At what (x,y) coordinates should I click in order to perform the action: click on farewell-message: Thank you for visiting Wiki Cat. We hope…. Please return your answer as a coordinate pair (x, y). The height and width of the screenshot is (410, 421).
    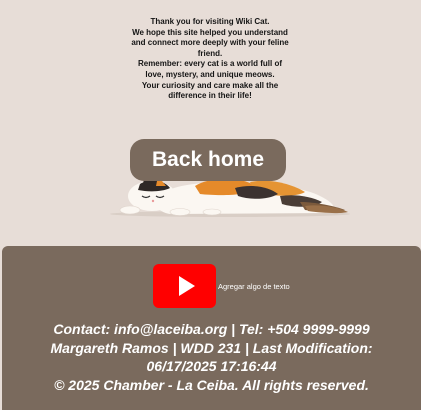
    Looking at the image, I should click on (210, 59).